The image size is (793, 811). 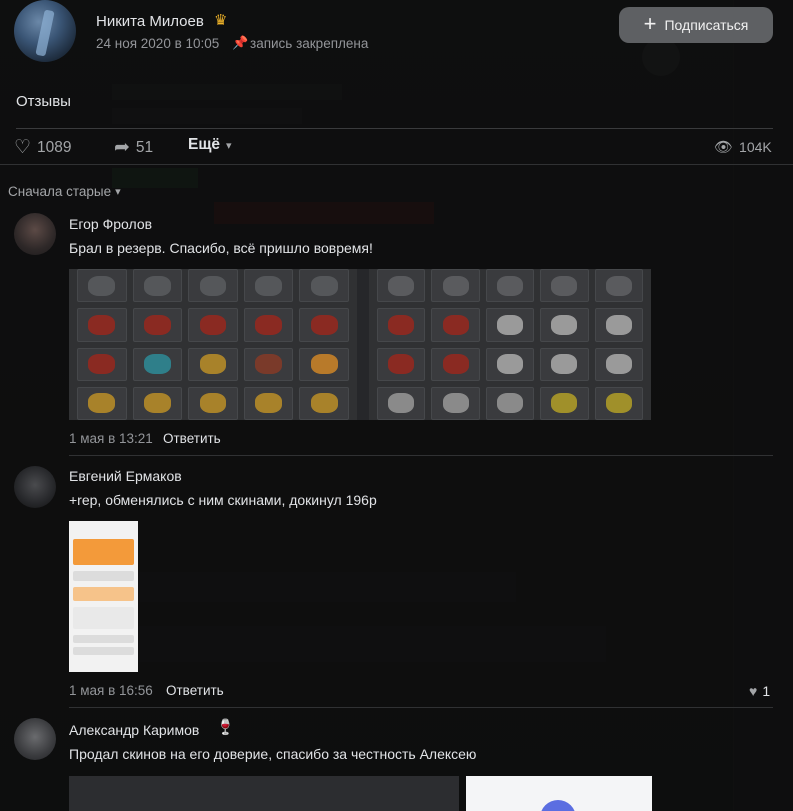 What do you see at coordinates (759, 691) in the screenshot?
I see `comment-like-button: ♥ 1` at bounding box center [759, 691].